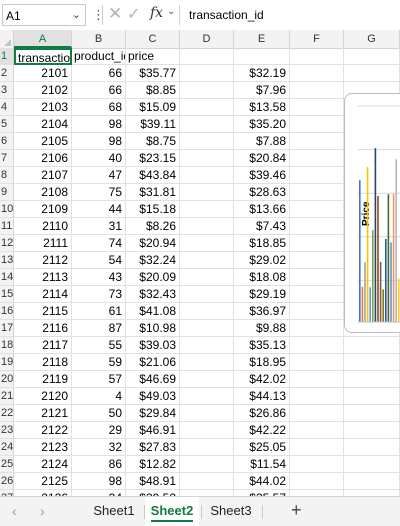 The height and width of the screenshot is (526, 400). Describe the element at coordinates (42, 511) in the screenshot. I see `chevron-right-icon: ›` at that location.